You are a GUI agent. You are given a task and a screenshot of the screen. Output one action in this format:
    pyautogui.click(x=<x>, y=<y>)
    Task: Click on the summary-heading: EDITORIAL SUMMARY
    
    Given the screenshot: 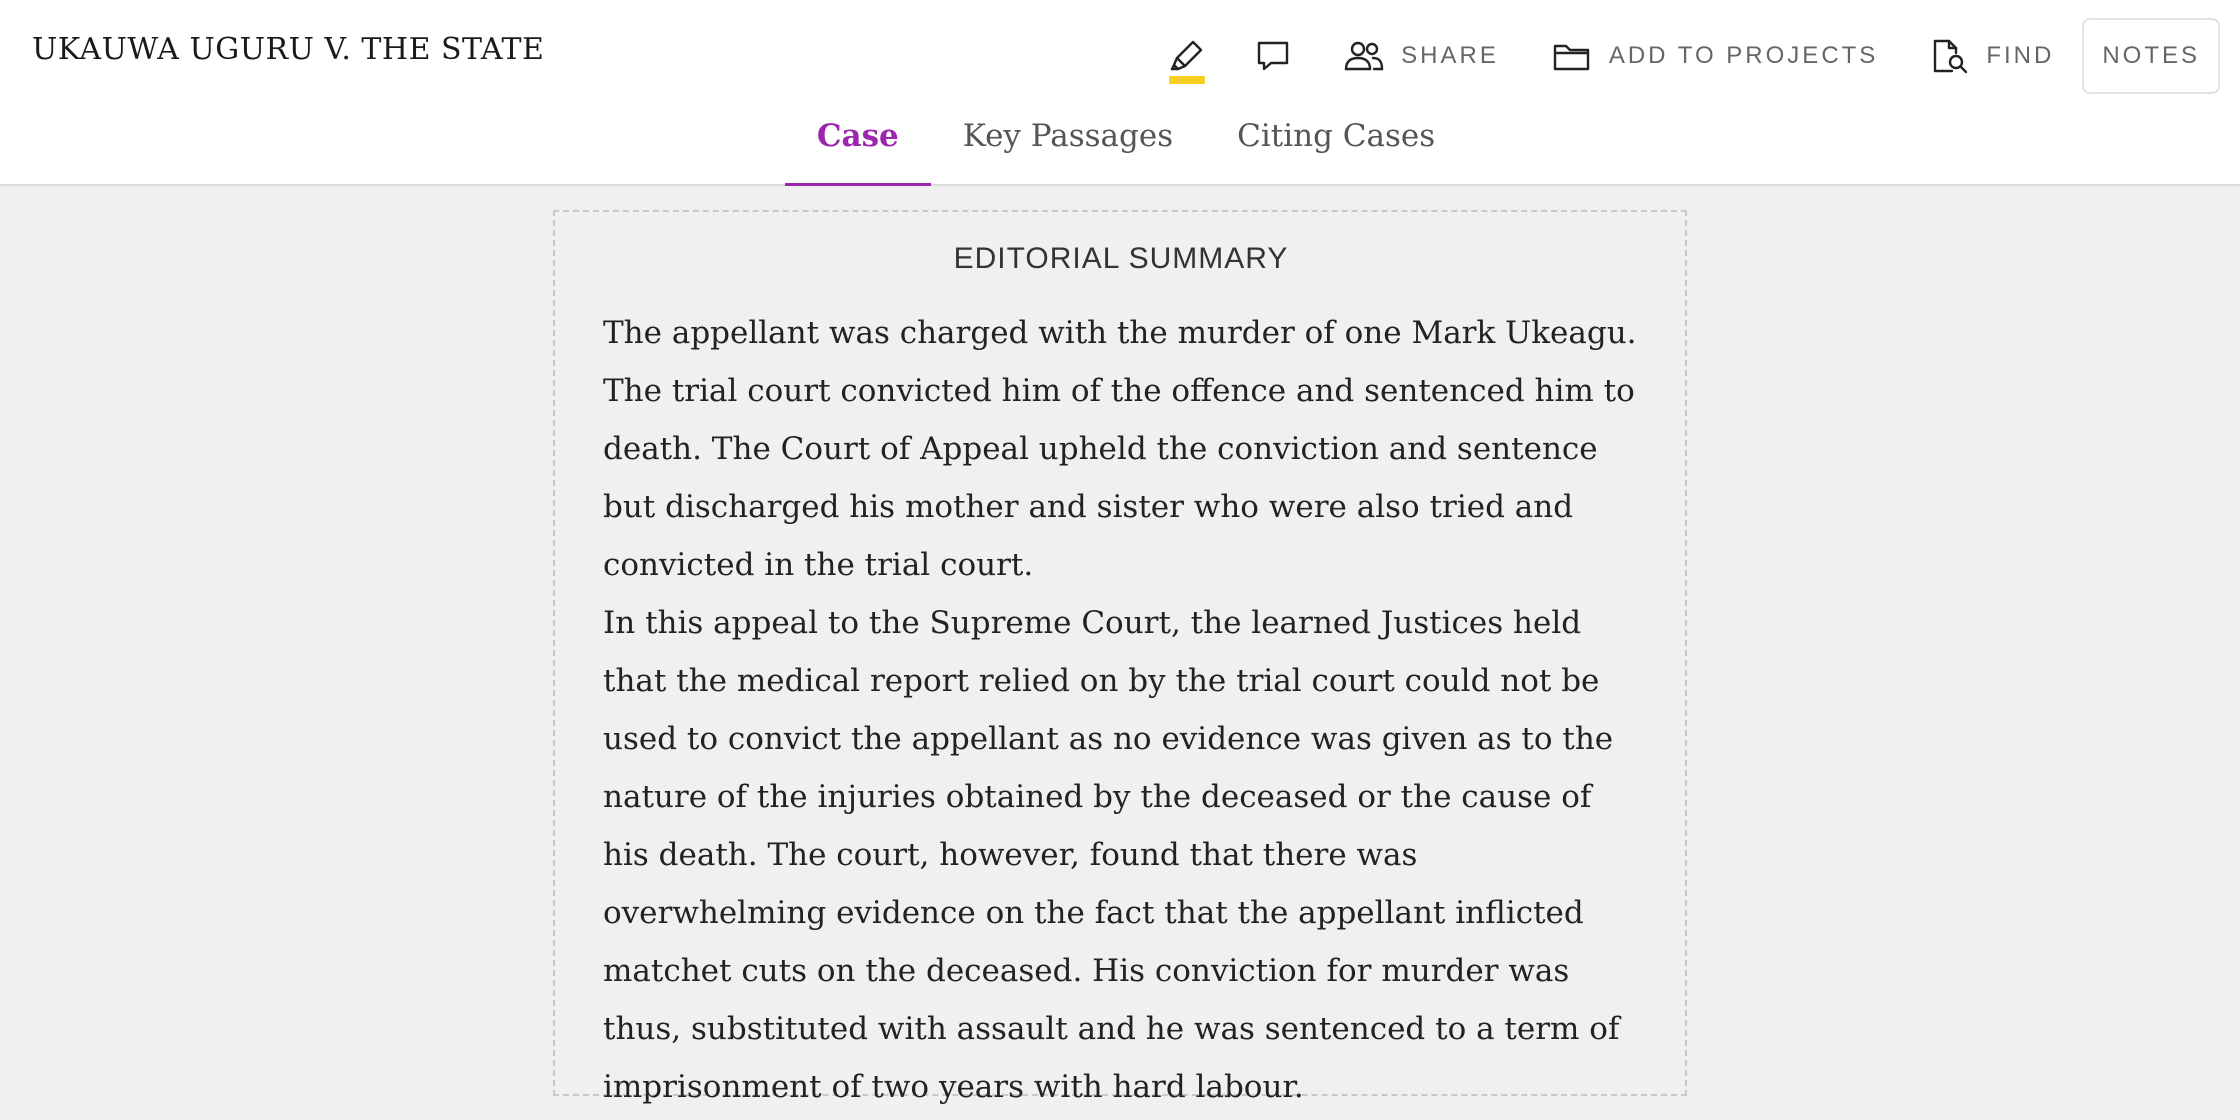 What is the action you would take?
    pyautogui.click(x=1121, y=258)
    